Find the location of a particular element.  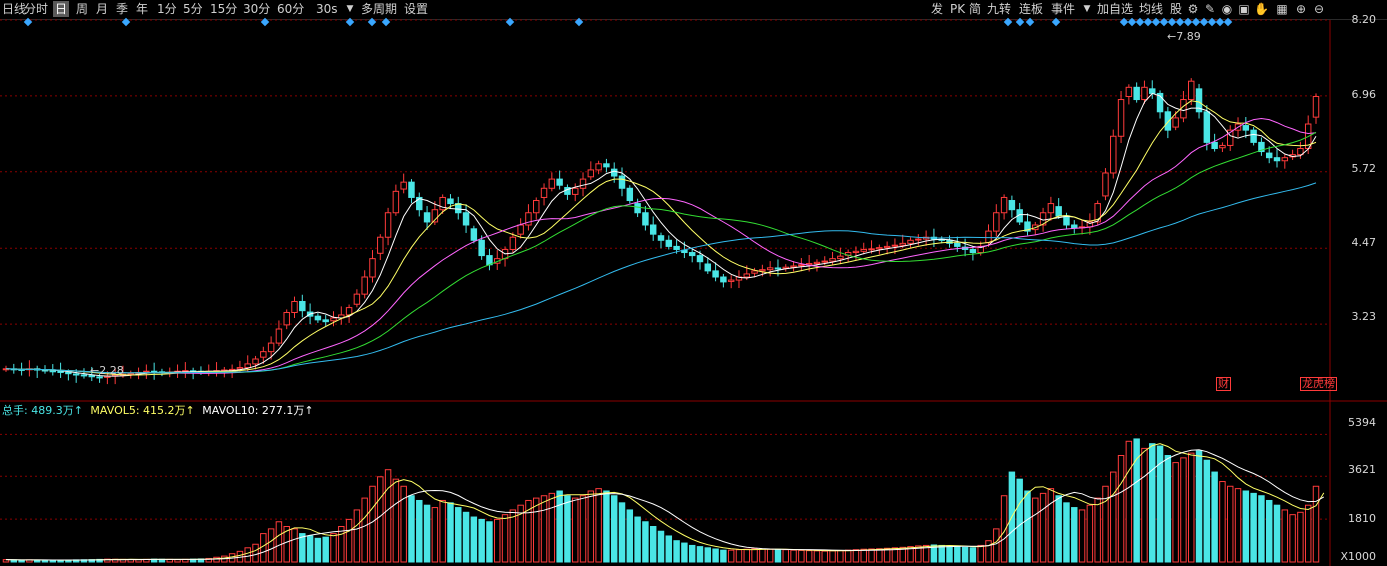

finance-tag: 财 is located at coordinates (1223, 384).